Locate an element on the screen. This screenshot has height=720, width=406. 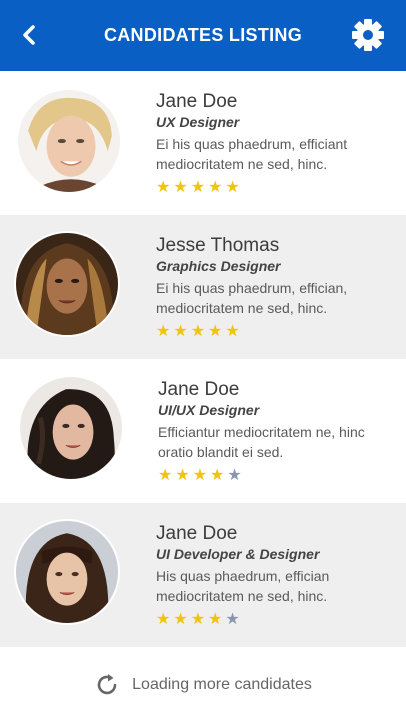
candidate-role: UX Designer is located at coordinates (198, 122).